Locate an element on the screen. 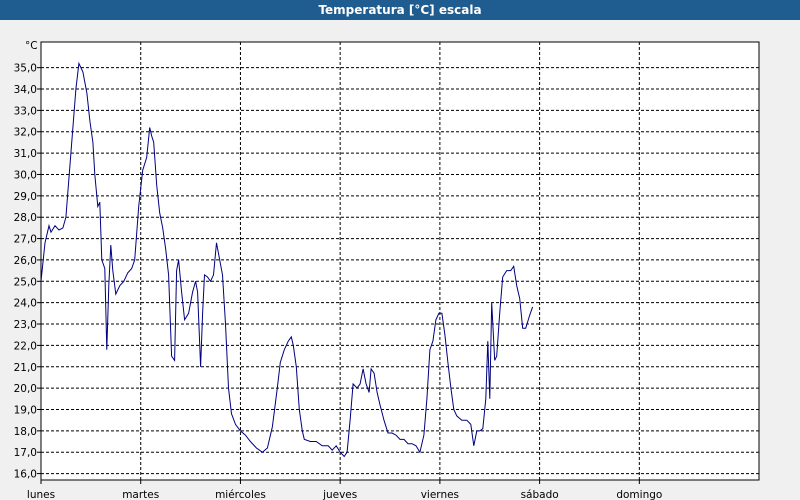 The width and height of the screenshot is (800, 500). window-title: Temperatura [°C] escala is located at coordinates (400, 10).